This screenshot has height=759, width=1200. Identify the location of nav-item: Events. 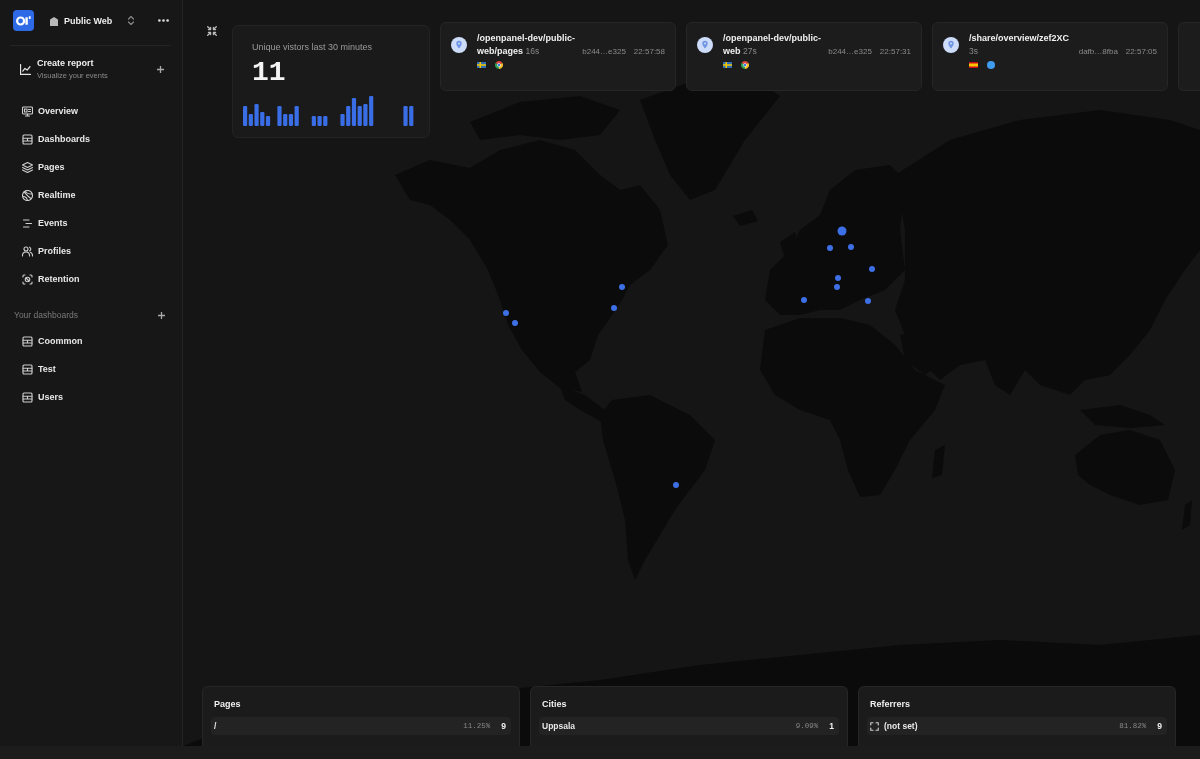
(92, 223).